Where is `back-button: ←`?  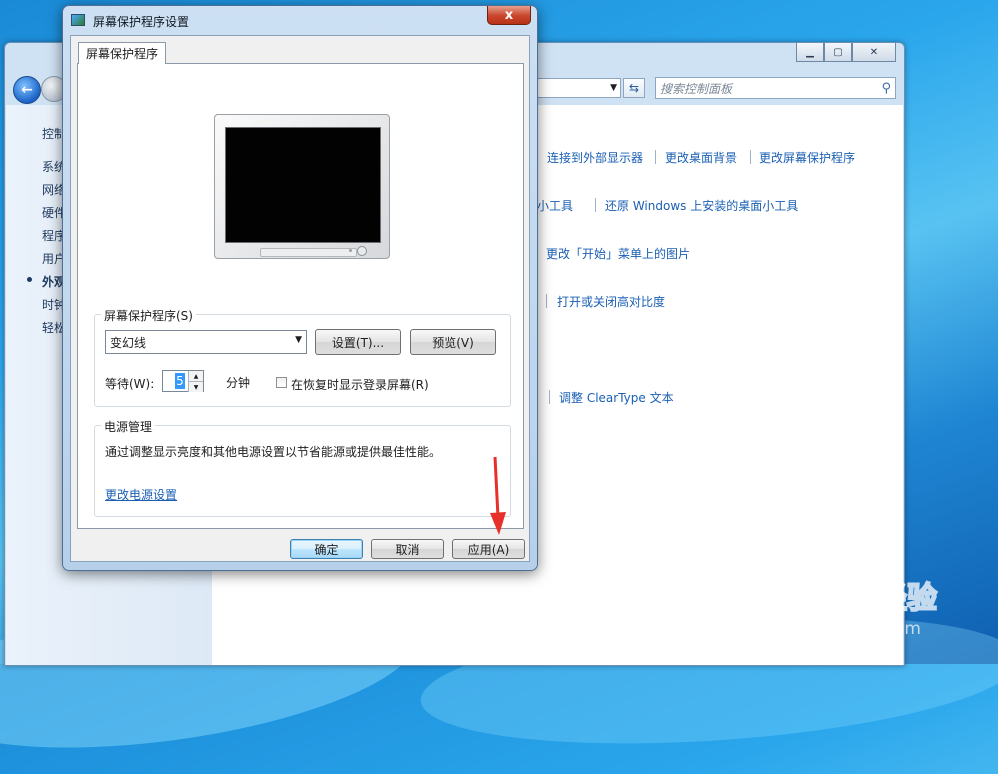 back-button: ← is located at coordinates (27, 90).